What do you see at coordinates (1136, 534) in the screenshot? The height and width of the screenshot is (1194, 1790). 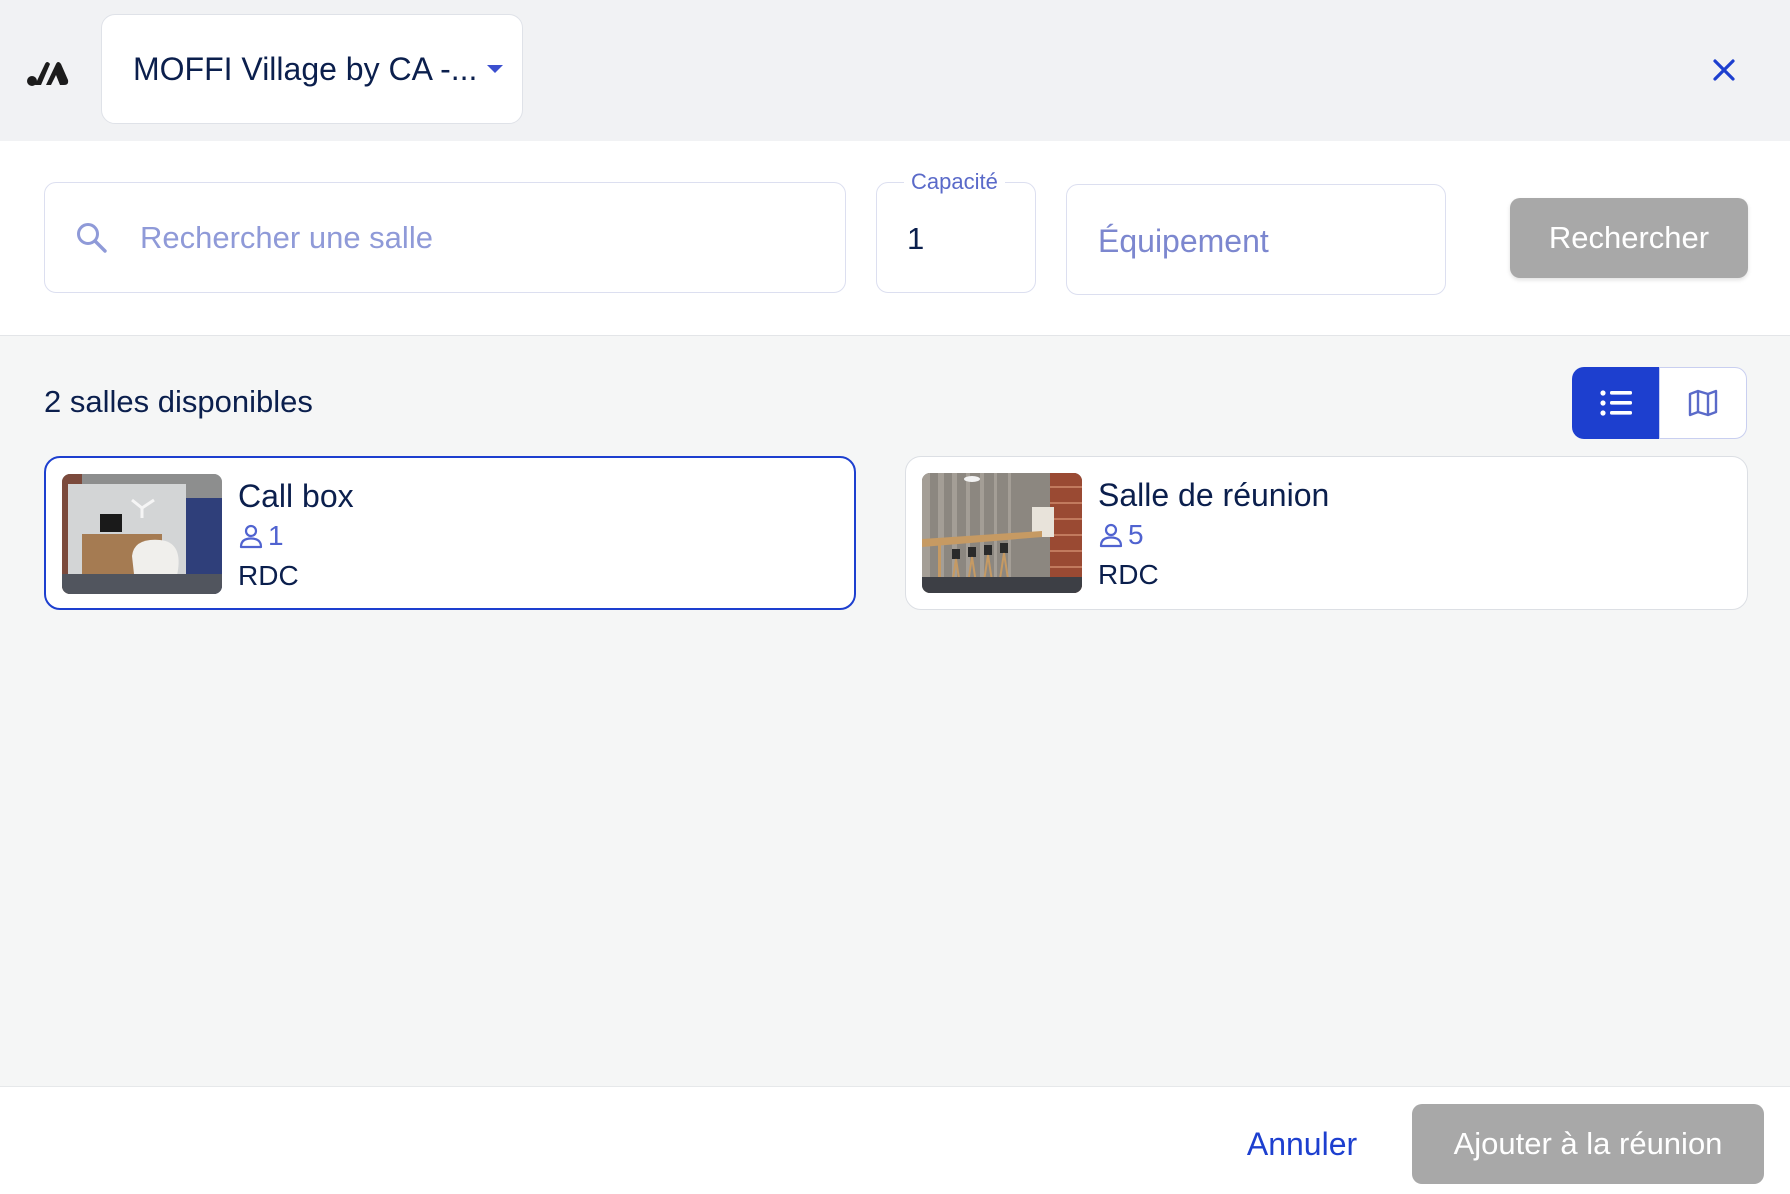 I see `room-capacity-value: 5` at bounding box center [1136, 534].